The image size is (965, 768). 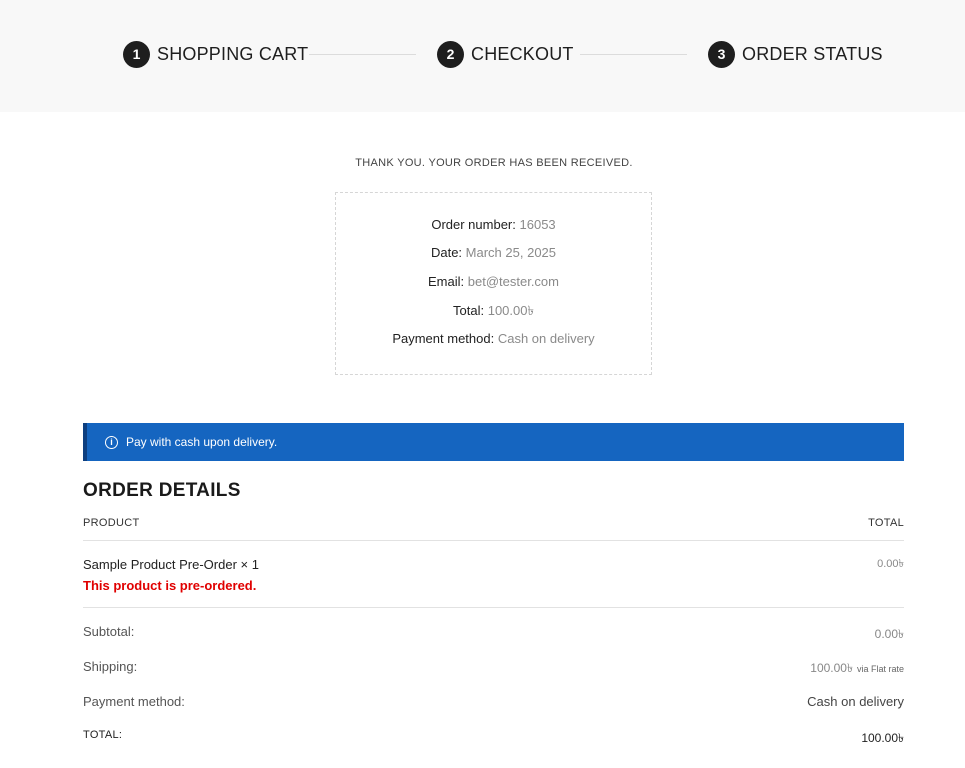 What do you see at coordinates (511, 252) in the screenshot?
I see `order-date-value: March 25, 2025` at bounding box center [511, 252].